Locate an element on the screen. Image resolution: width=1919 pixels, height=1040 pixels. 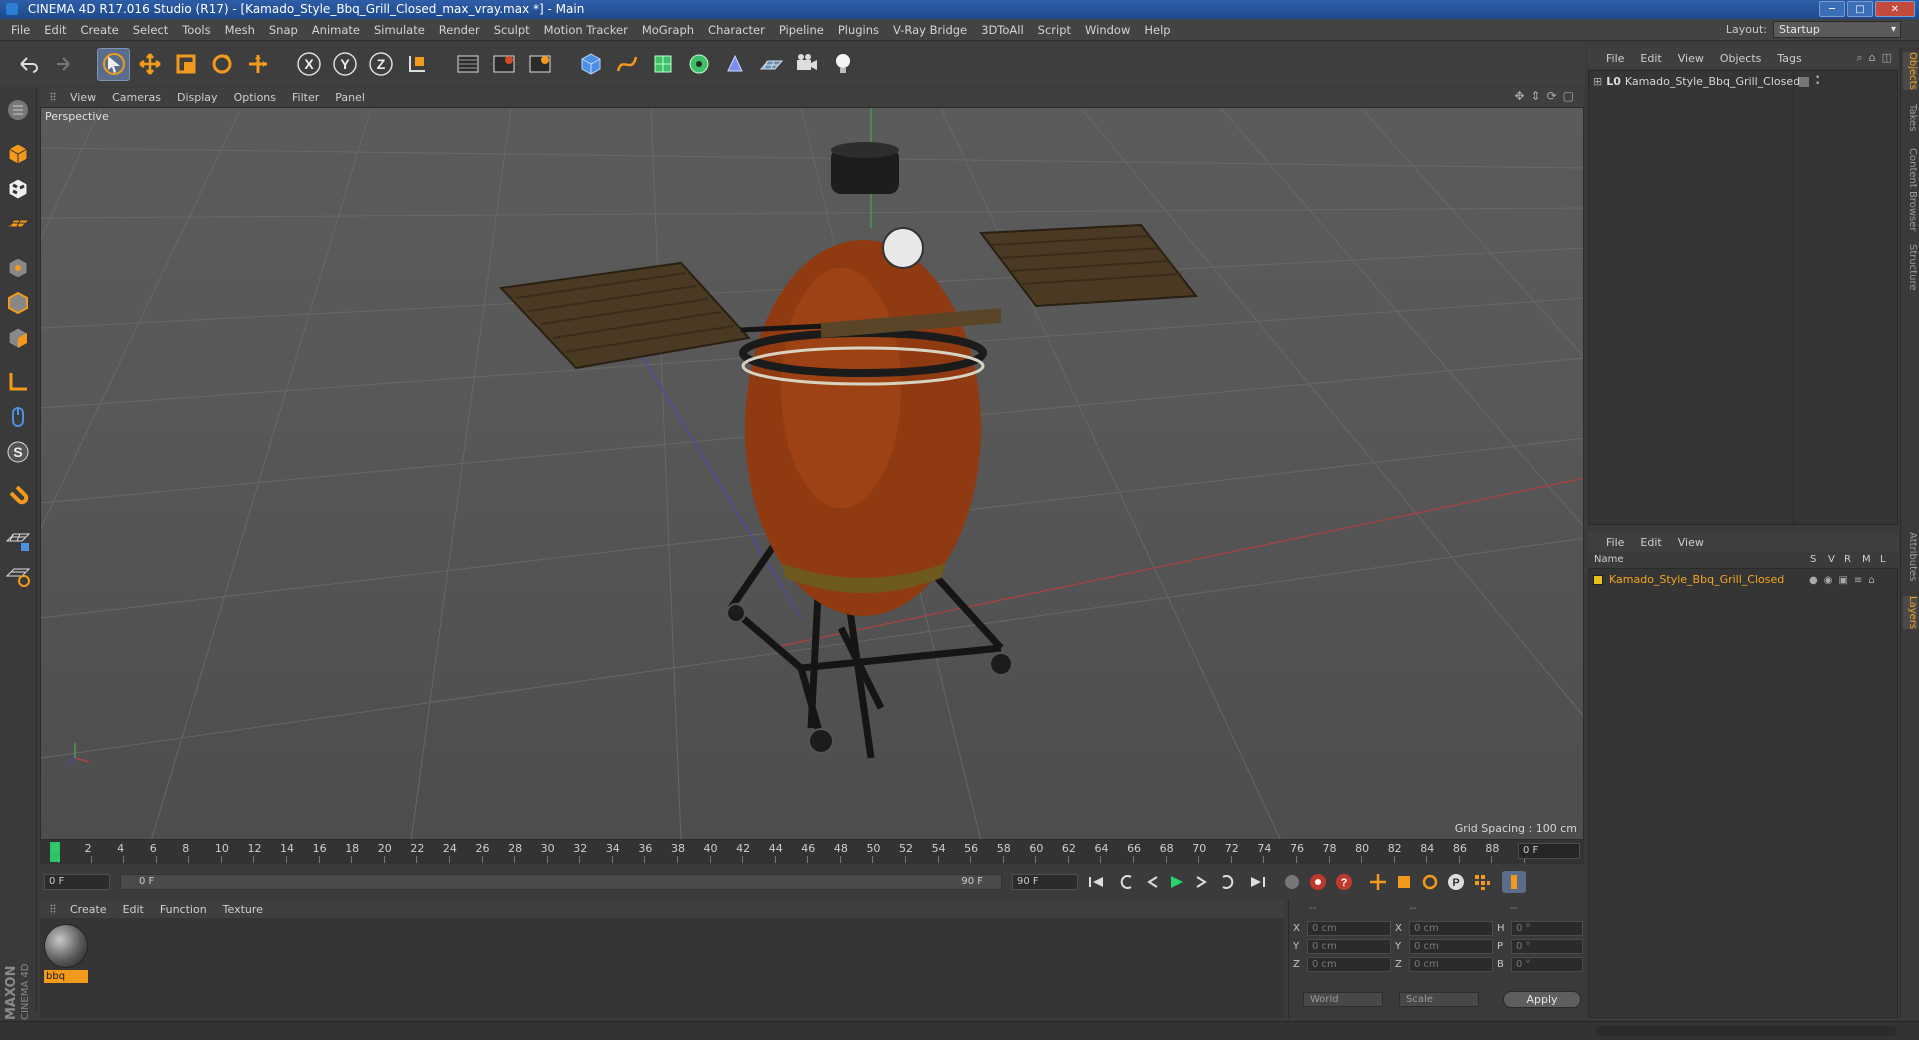
record-keys-disabled-icon is located at coordinates (1292, 882).